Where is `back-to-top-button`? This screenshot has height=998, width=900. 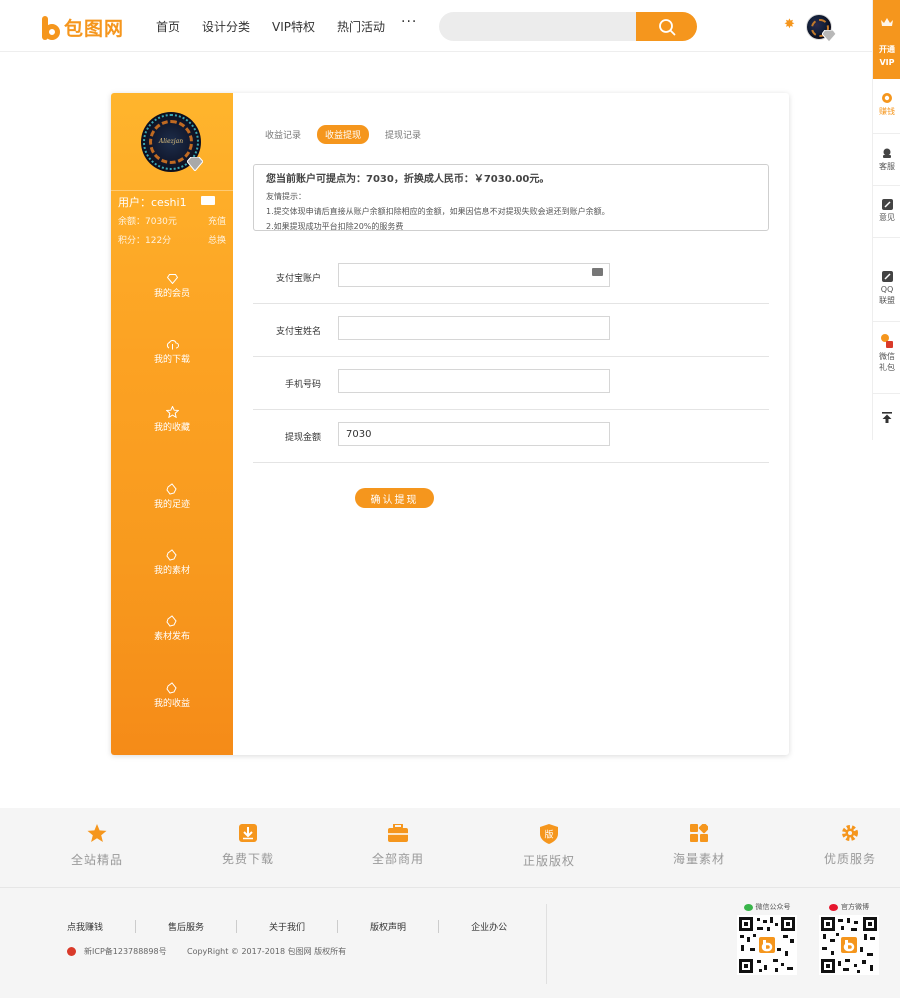
back-to-top-button is located at coordinates (886, 417).